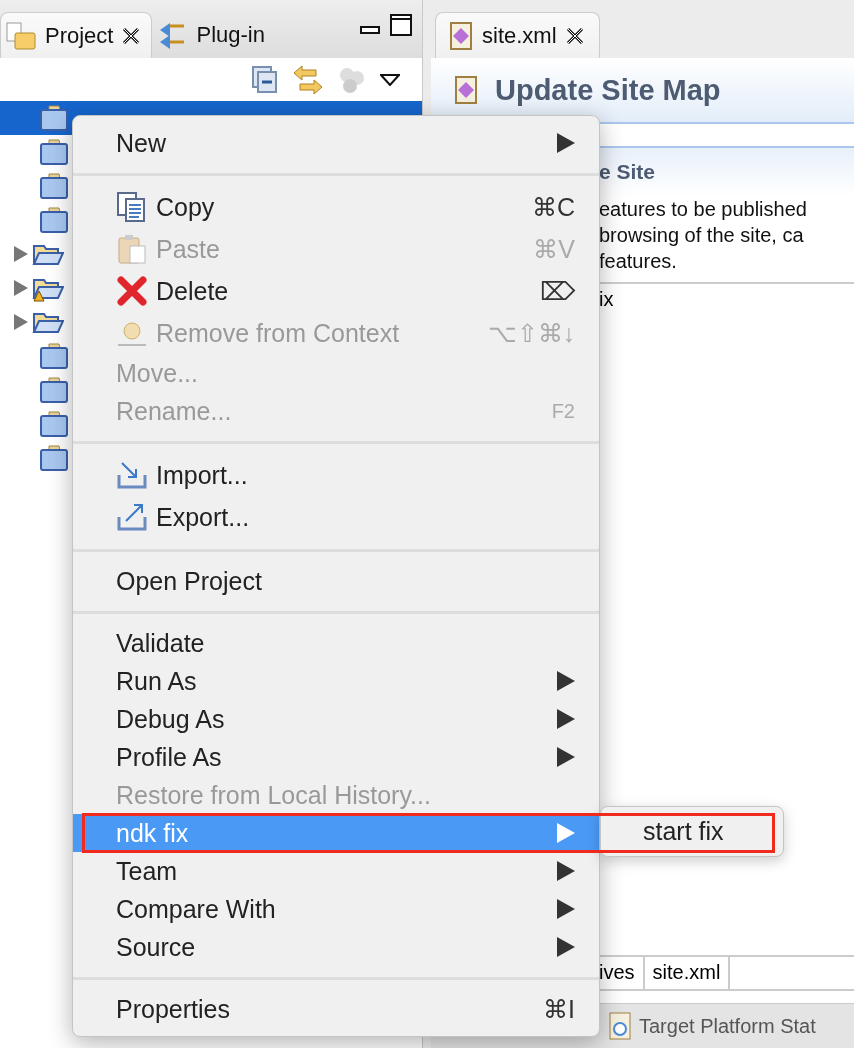 The width and height of the screenshot is (854, 1048). Describe the element at coordinates (608, 90) in the screenshot. I see `editor-title: Update Site Map` at that location.